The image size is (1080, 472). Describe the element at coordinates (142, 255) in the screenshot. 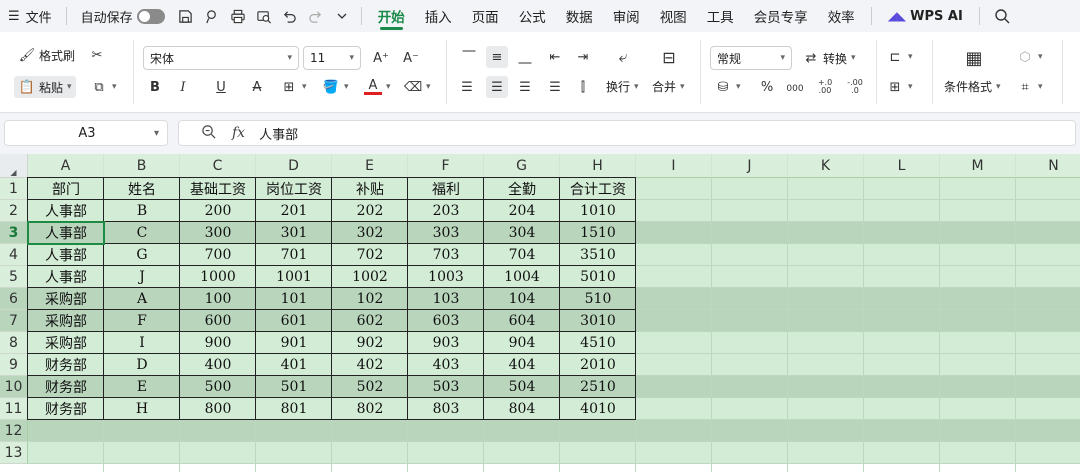

I see `table-cell: G` at that location.